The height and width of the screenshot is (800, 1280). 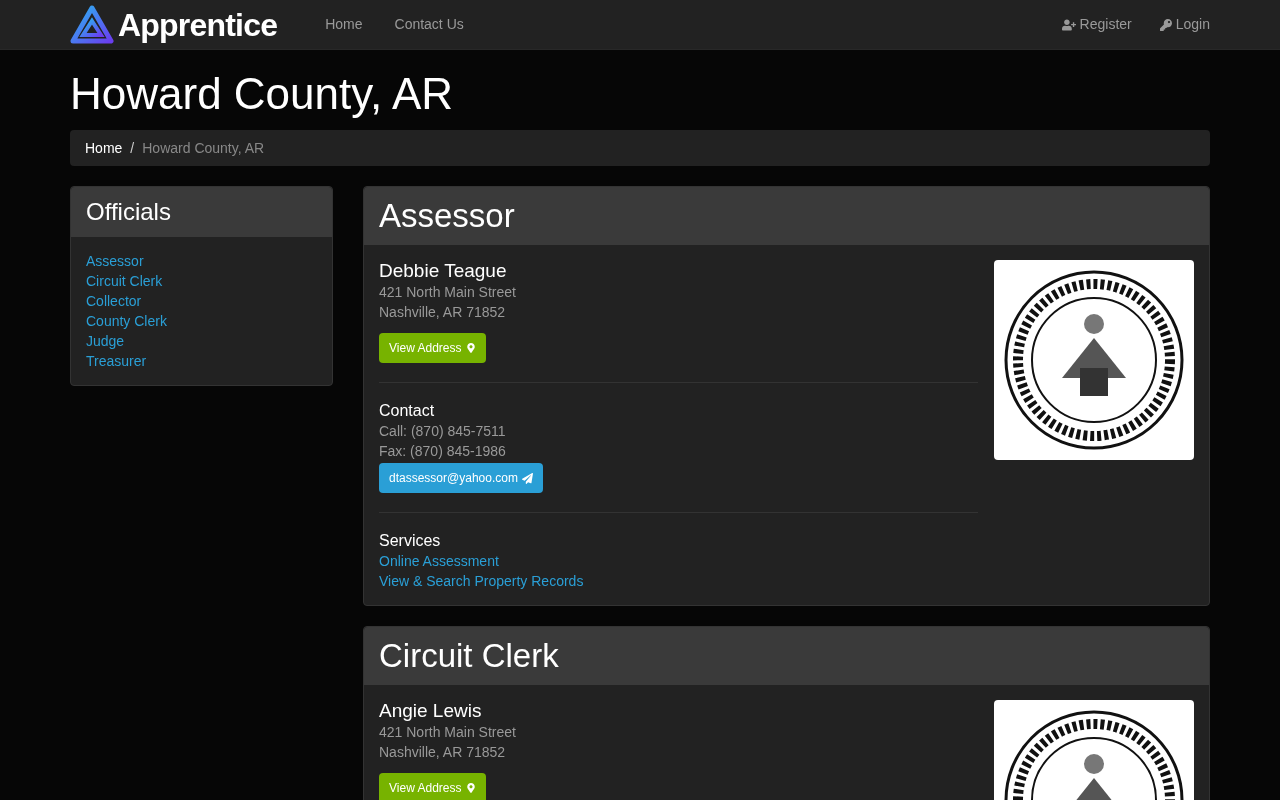 What do you see at coordinates (1068, 24) in the screenshot?
I see `add-user-icon` at bounding box center [1068, 24].